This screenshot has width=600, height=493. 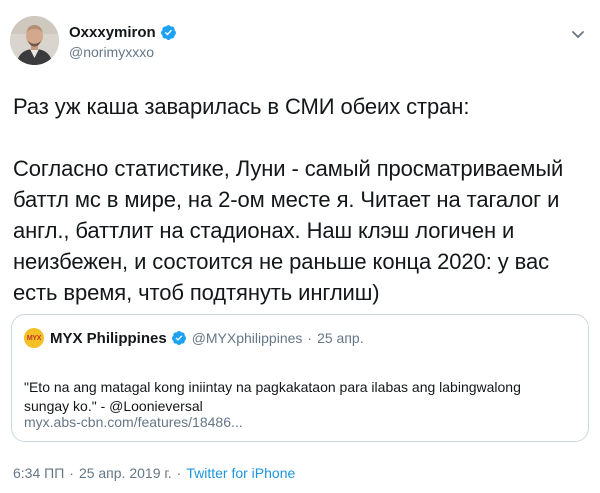 What do you see at coordinates (108, 338) in the screenshot?
I see `quoted-author-name: MYX Philippines` at bounding box center [108, 338].